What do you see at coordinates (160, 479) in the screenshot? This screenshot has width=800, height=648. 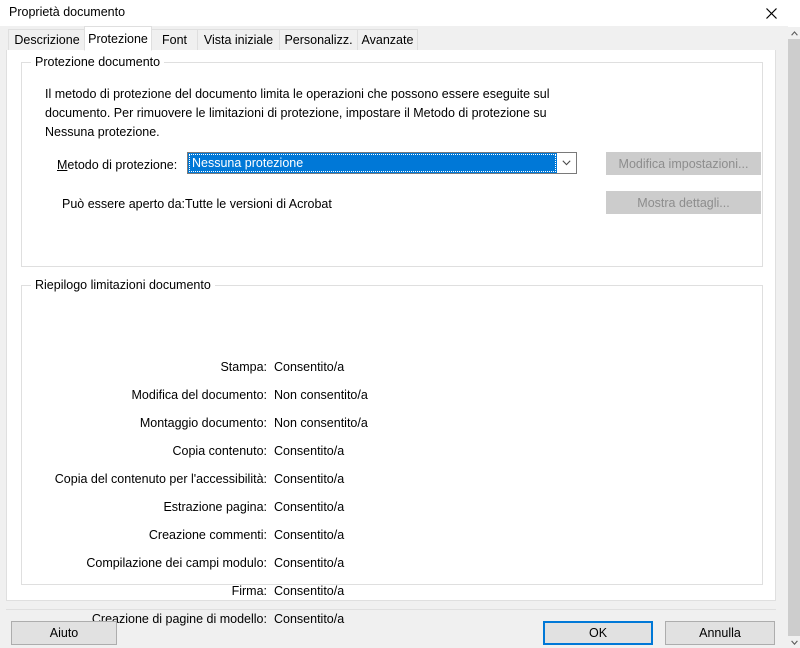 I see `summary-row-label: Copia del contenuto per l'accessibilità:` at bounding box center [160, 479].